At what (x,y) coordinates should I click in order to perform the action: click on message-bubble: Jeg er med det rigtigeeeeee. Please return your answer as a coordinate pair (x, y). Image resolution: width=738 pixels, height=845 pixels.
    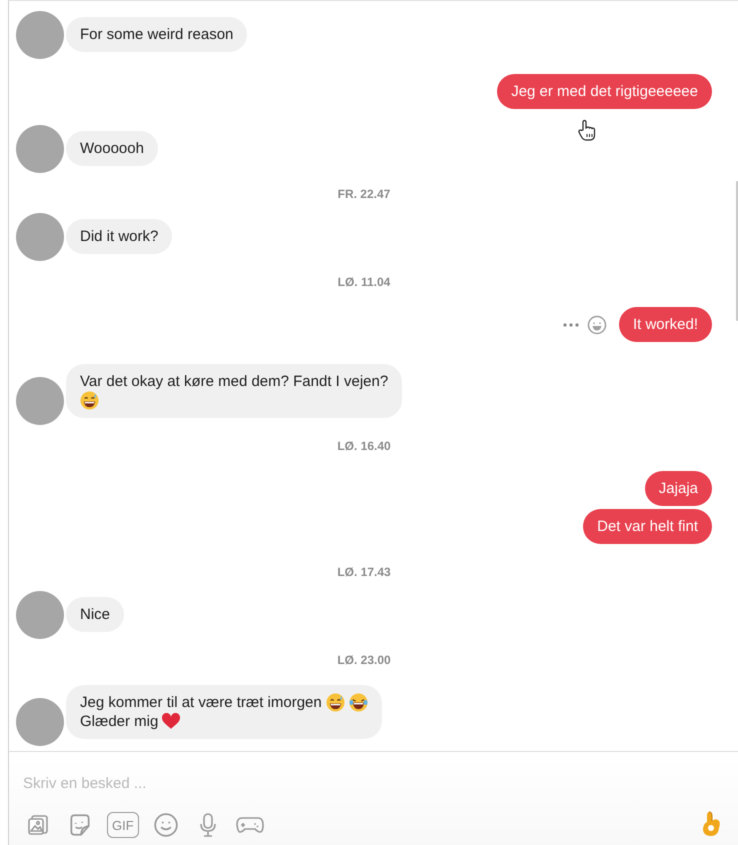
    Looking at the image, I should click on (604, 91).